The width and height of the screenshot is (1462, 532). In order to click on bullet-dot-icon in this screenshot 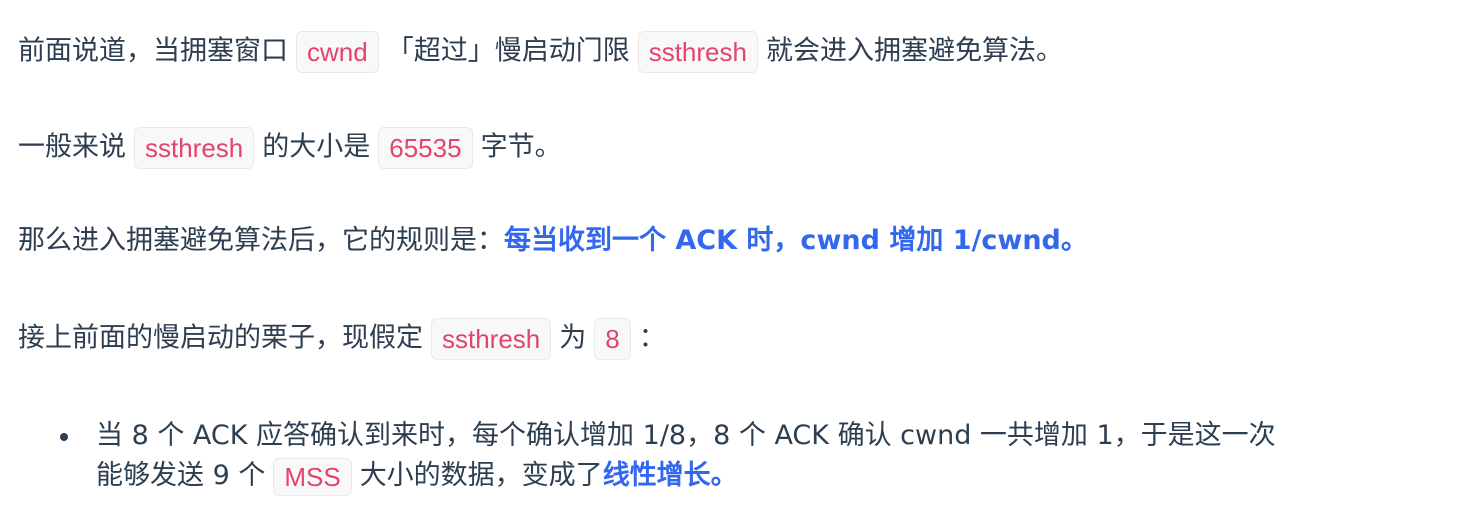, I will do `click(64, 437)`.